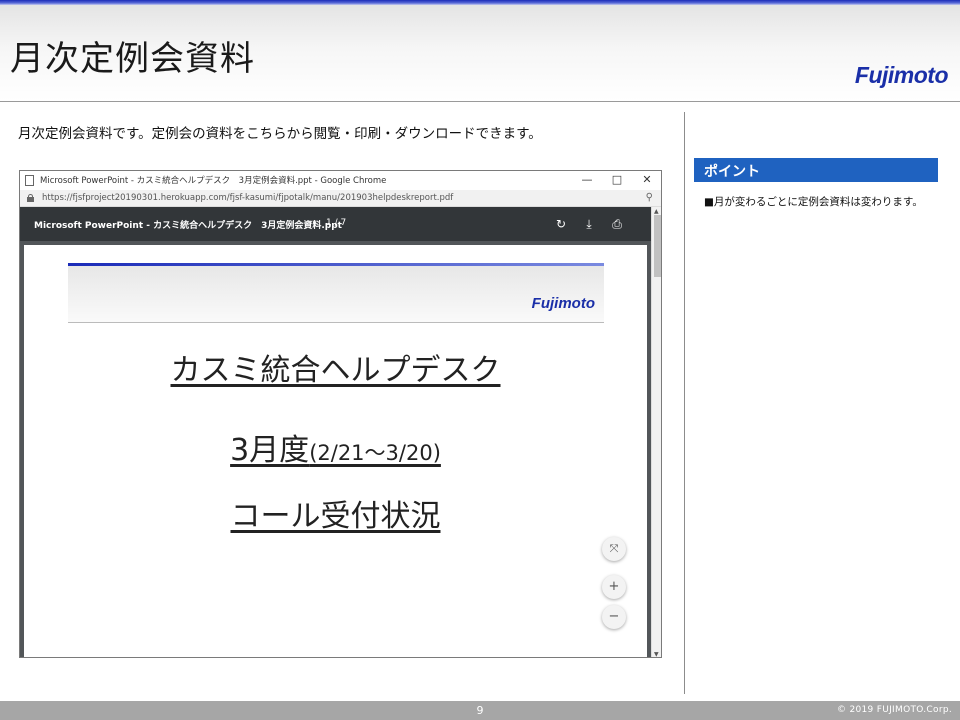 The height and width of the screenshot is (720, 960). I want to click on maximize-button: □, so click(617, 180).